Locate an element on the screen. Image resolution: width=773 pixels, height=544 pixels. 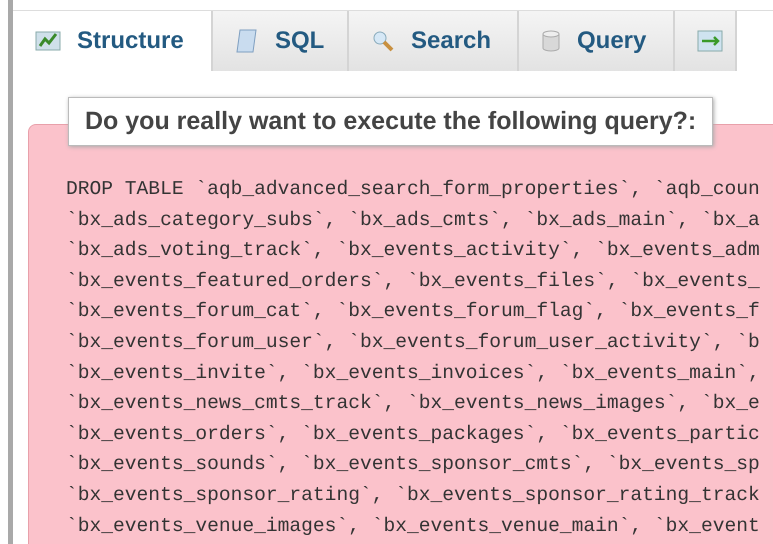
search-icon is located at coordinates (383, 41).